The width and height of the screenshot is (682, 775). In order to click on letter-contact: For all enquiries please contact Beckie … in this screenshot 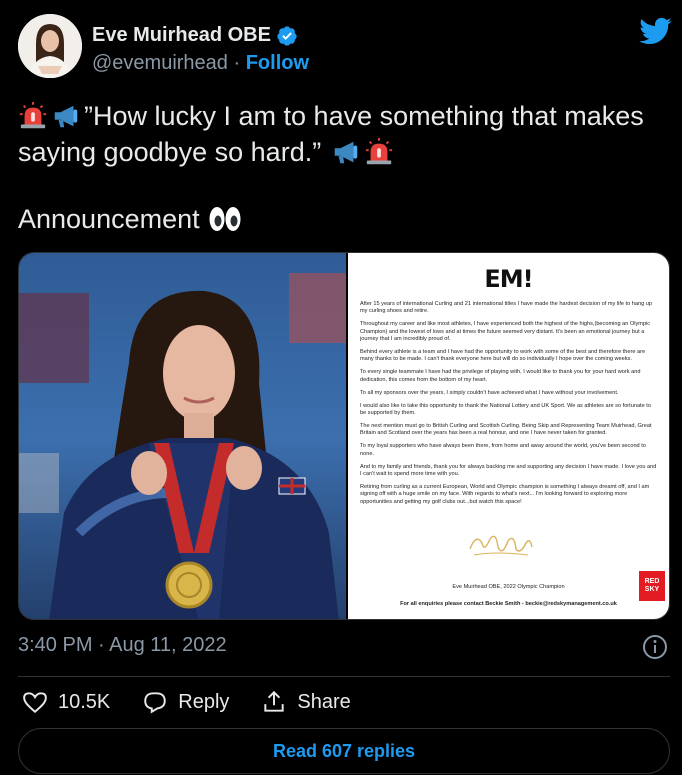, I will do `click(508, 604)`.